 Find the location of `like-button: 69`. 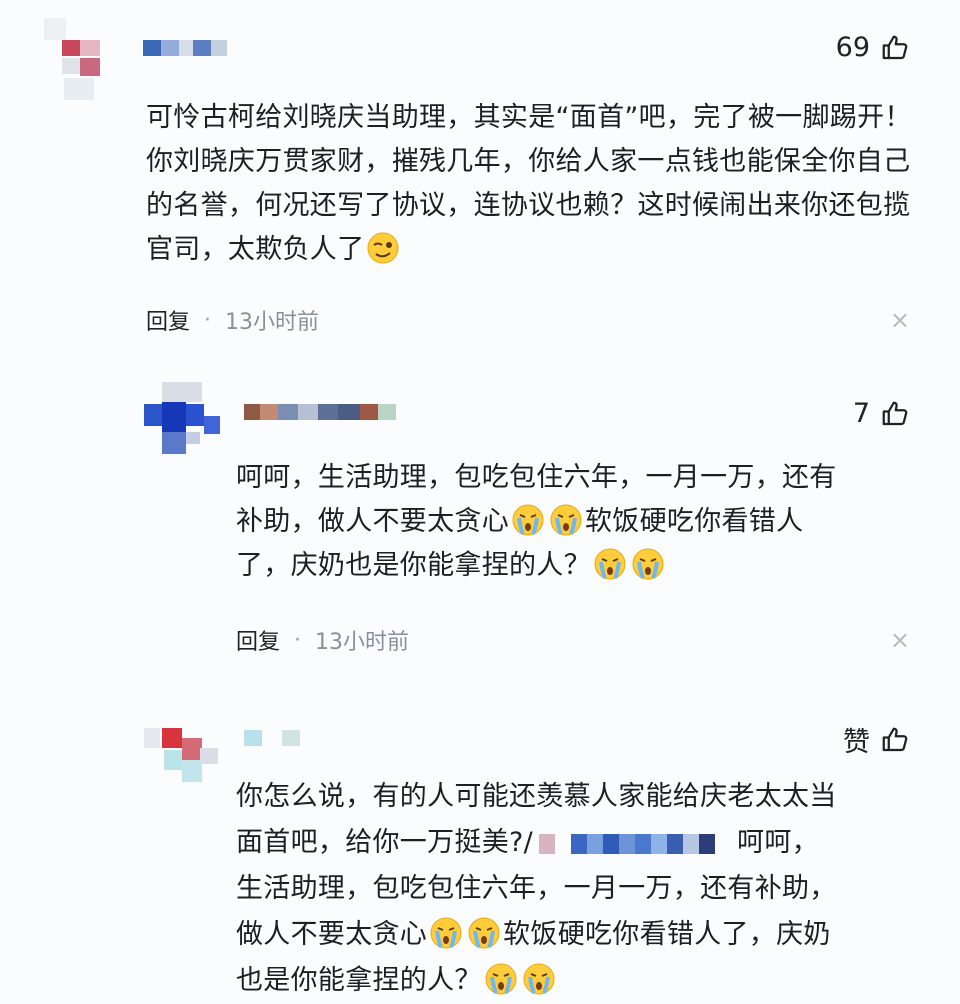

like-button: 69 is located at coordinates (873, 47).